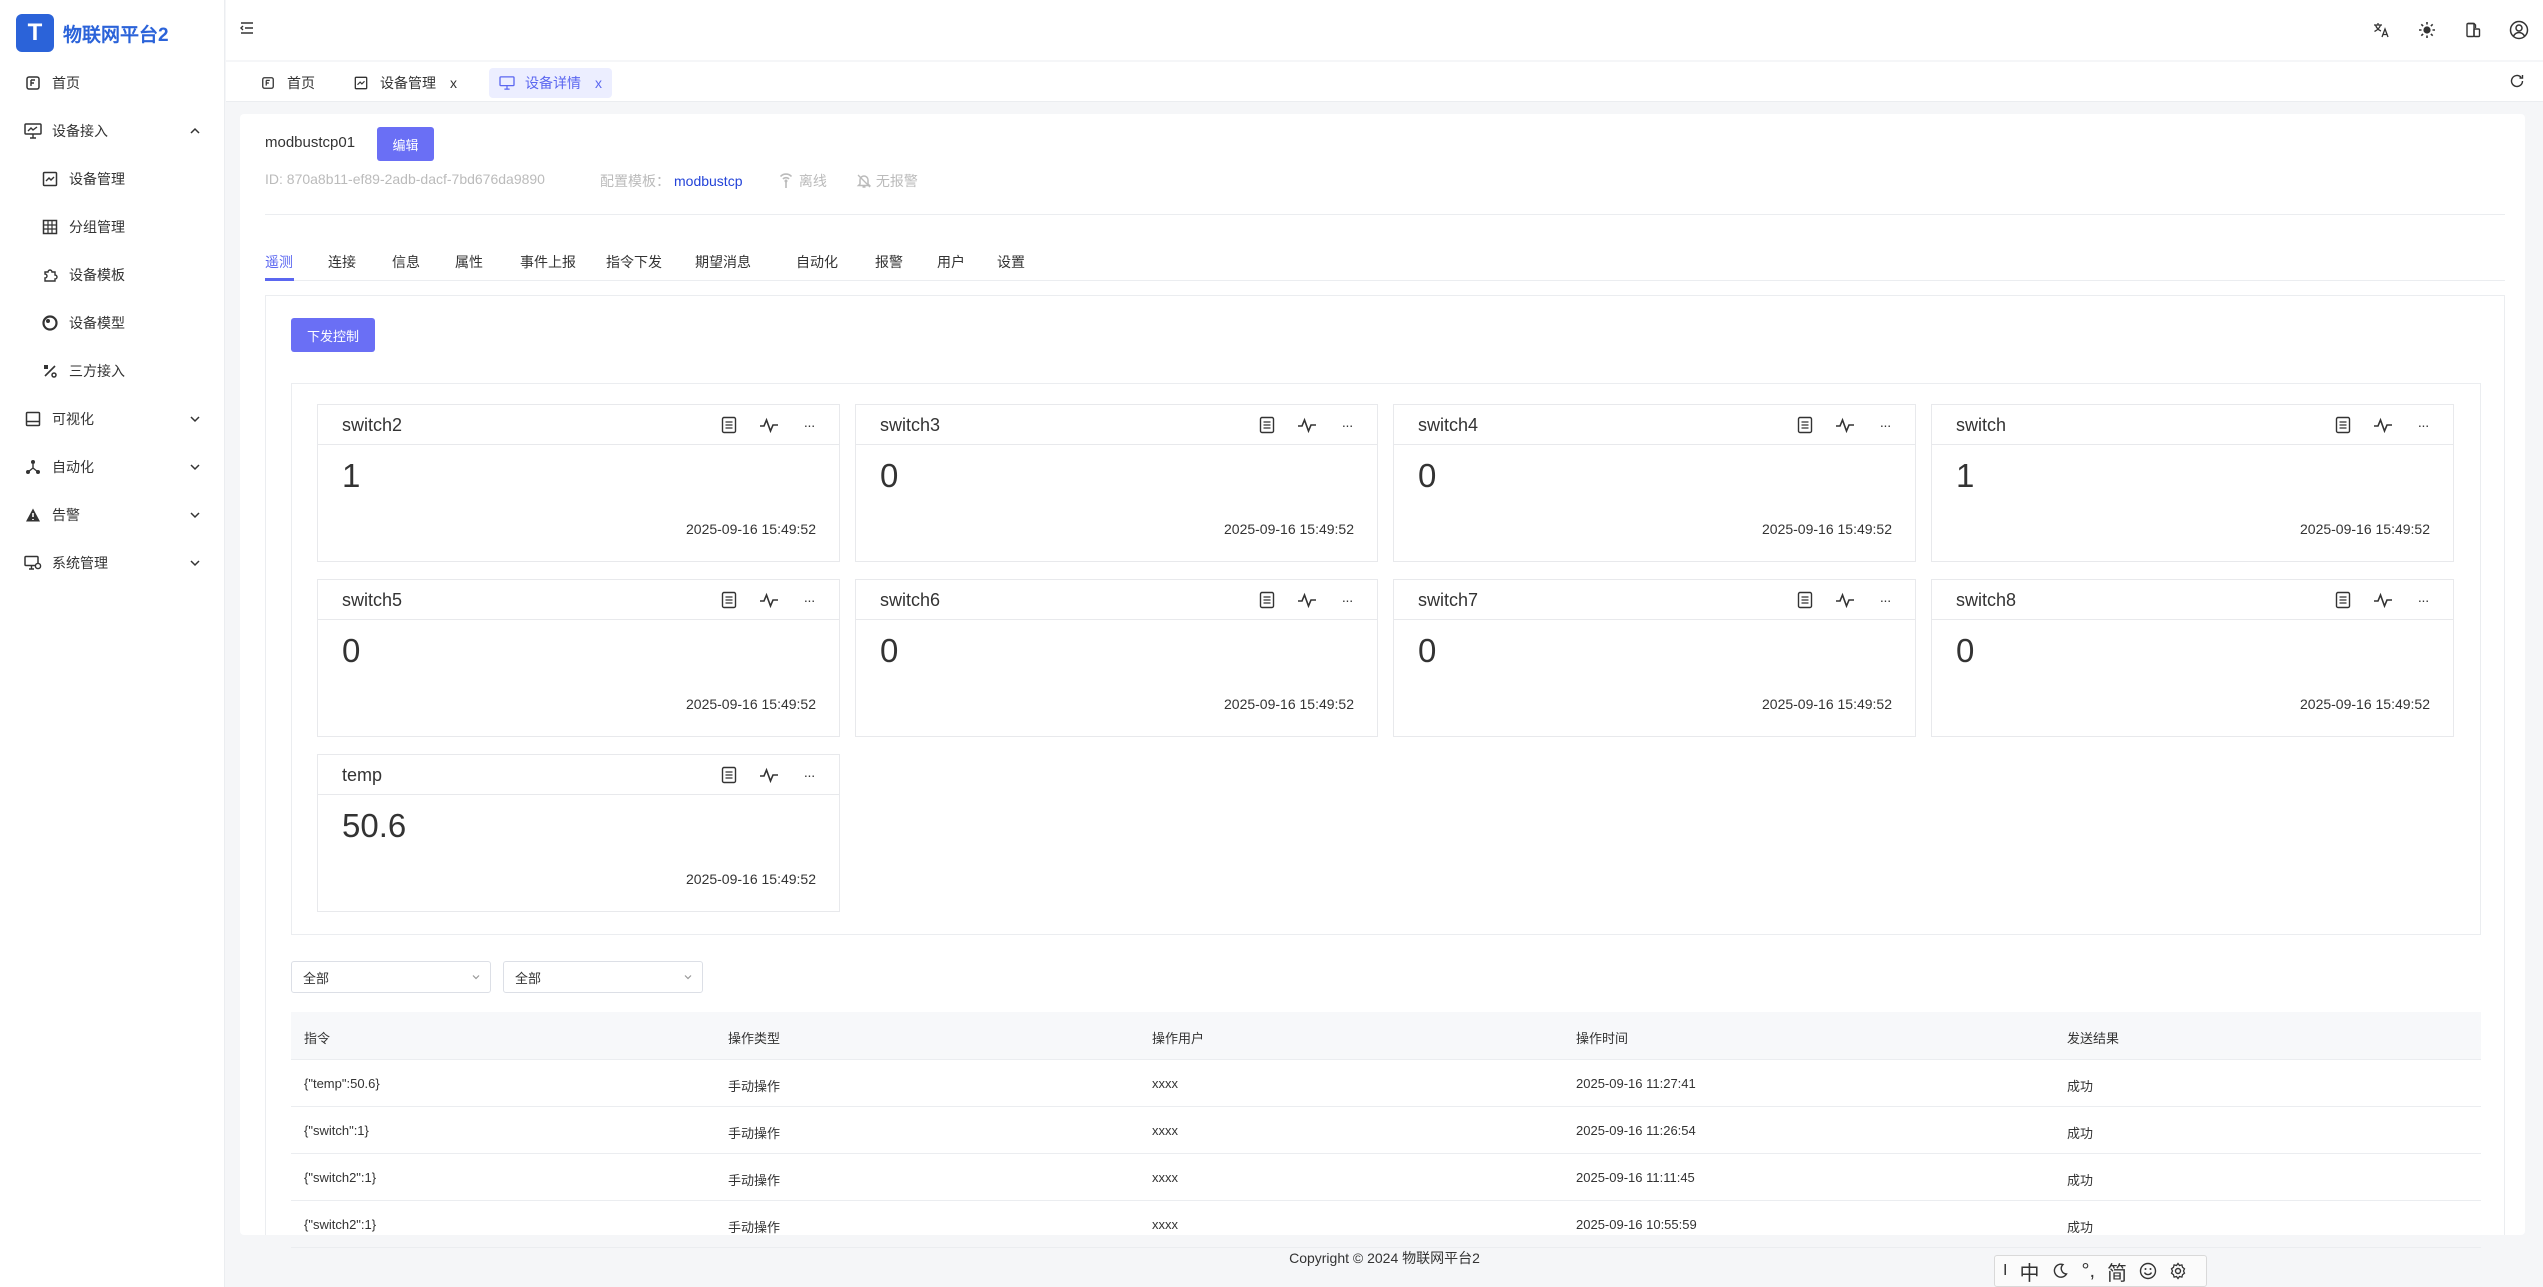  What do you see at coordinates (1654, 425) in the screenshot?
I see `card-header: switch4 ···` at bounding box center [1654, 425].